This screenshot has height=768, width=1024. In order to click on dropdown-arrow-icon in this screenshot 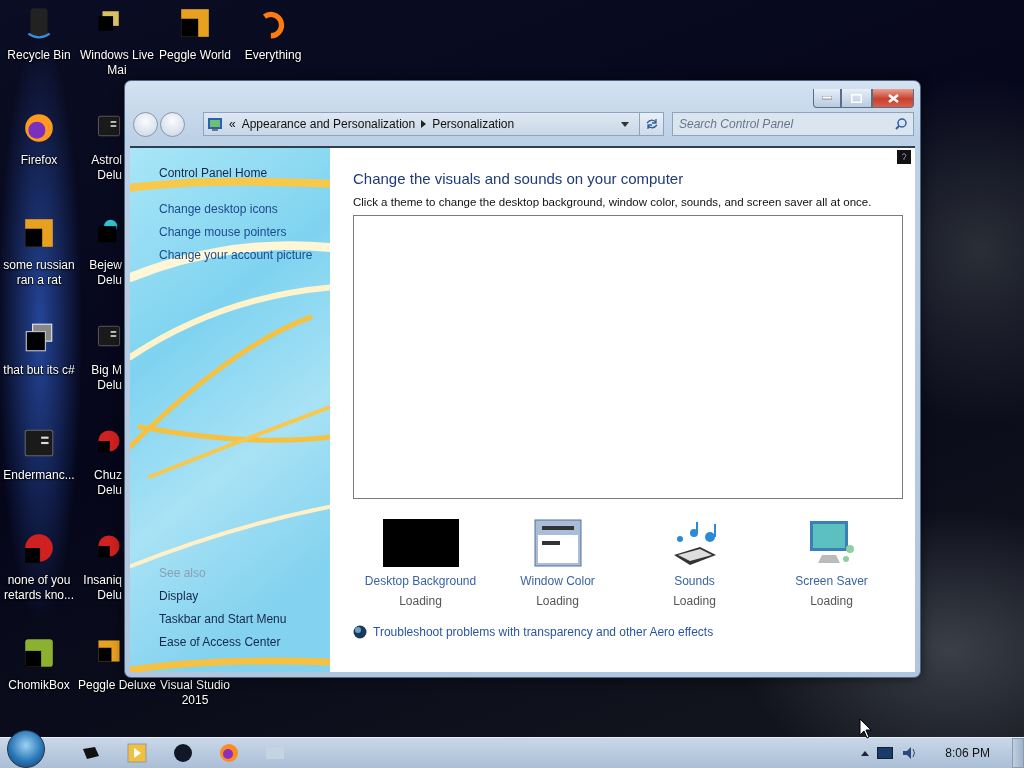, I will do `click(625, 124)`.